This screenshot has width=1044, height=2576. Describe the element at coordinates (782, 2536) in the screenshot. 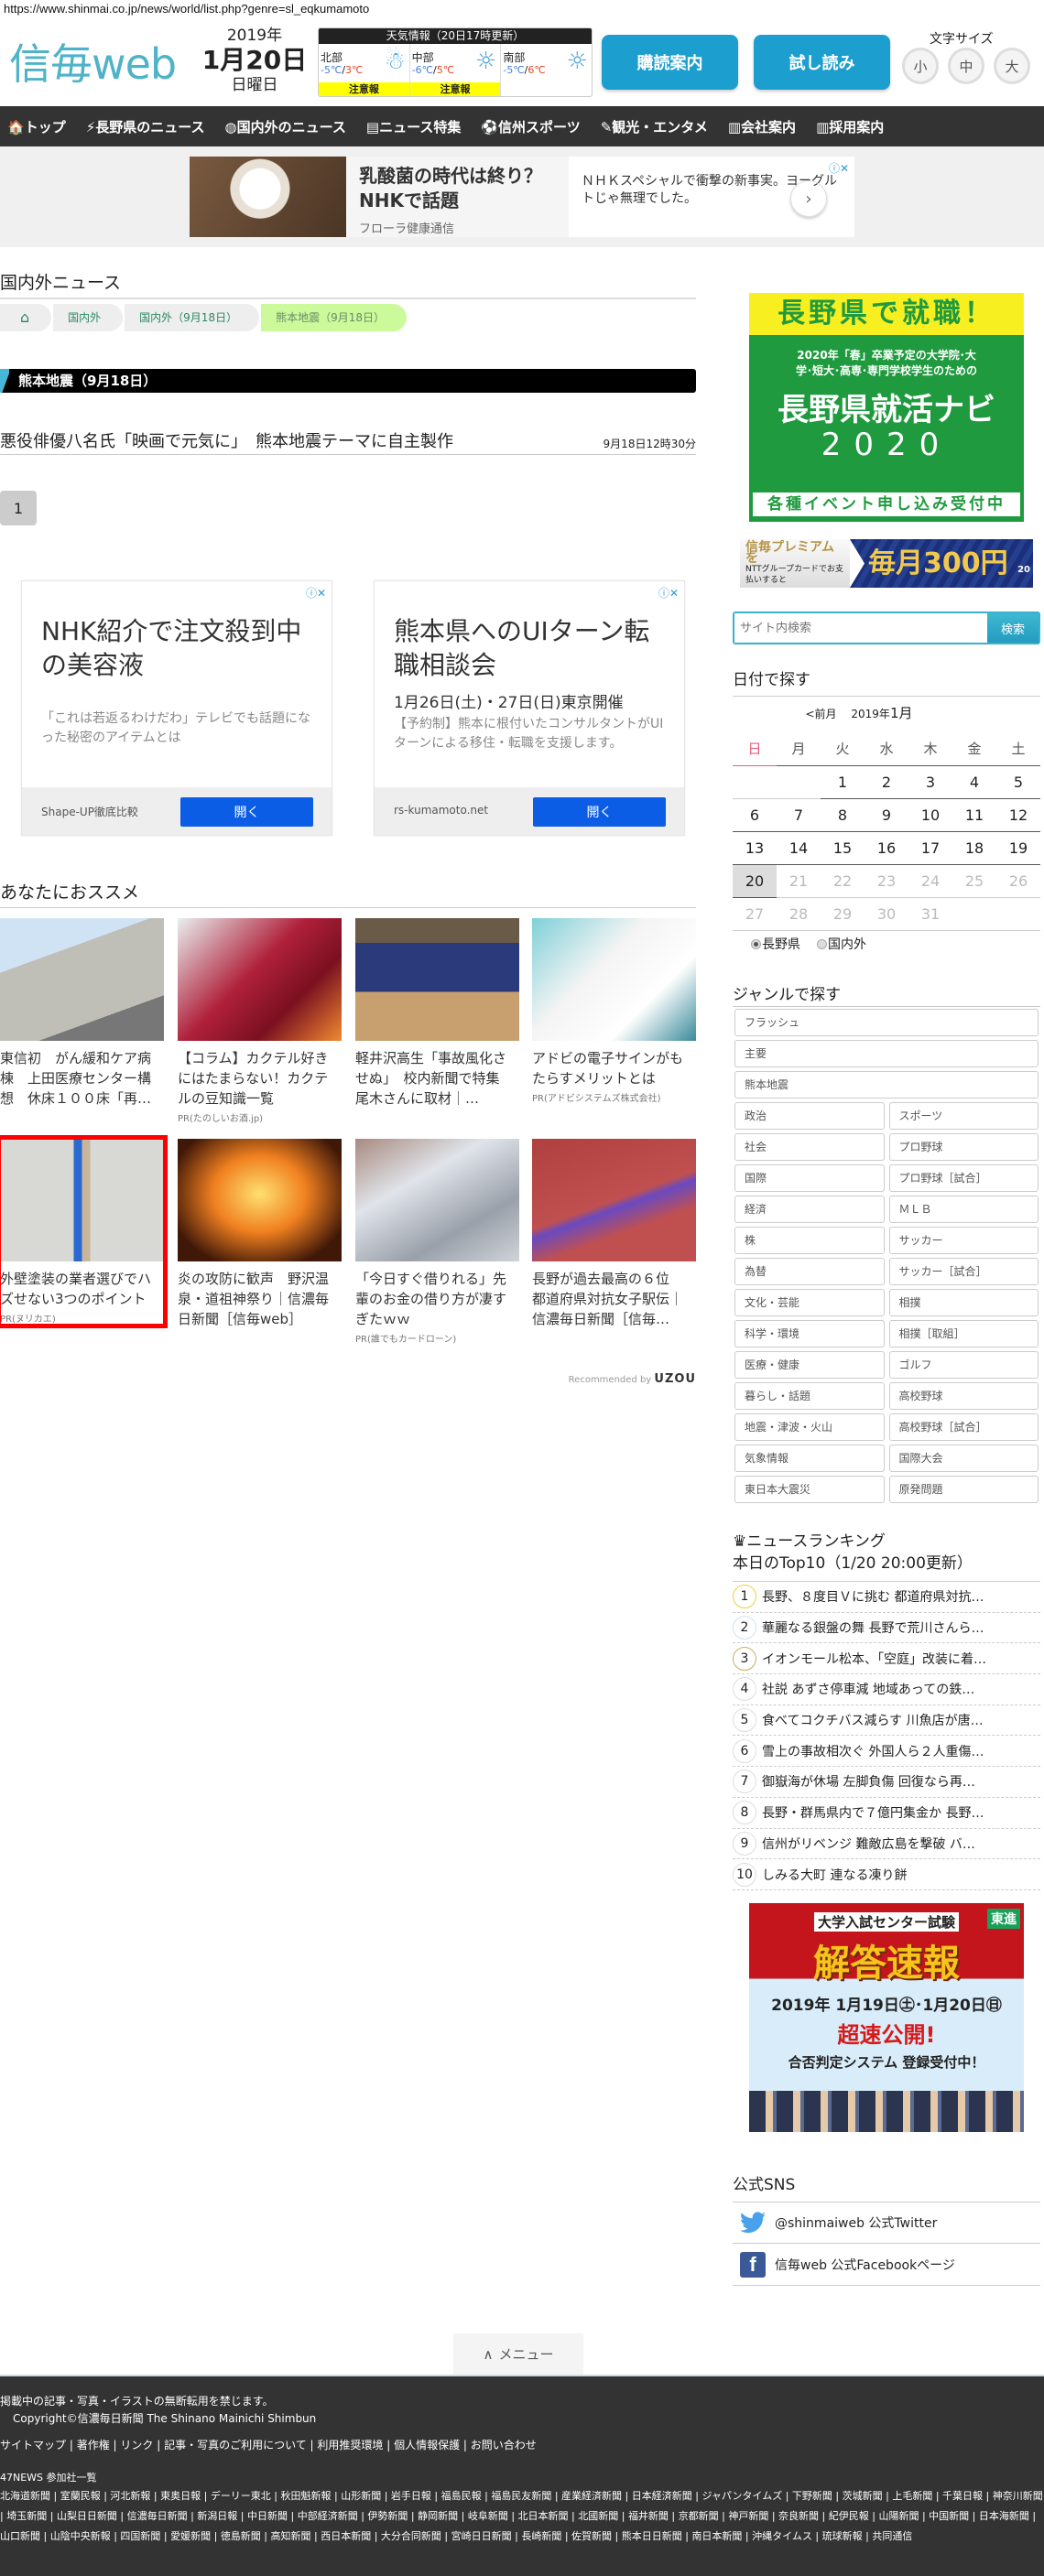

I see `paper-link: 沖縄タイムス` at that location.